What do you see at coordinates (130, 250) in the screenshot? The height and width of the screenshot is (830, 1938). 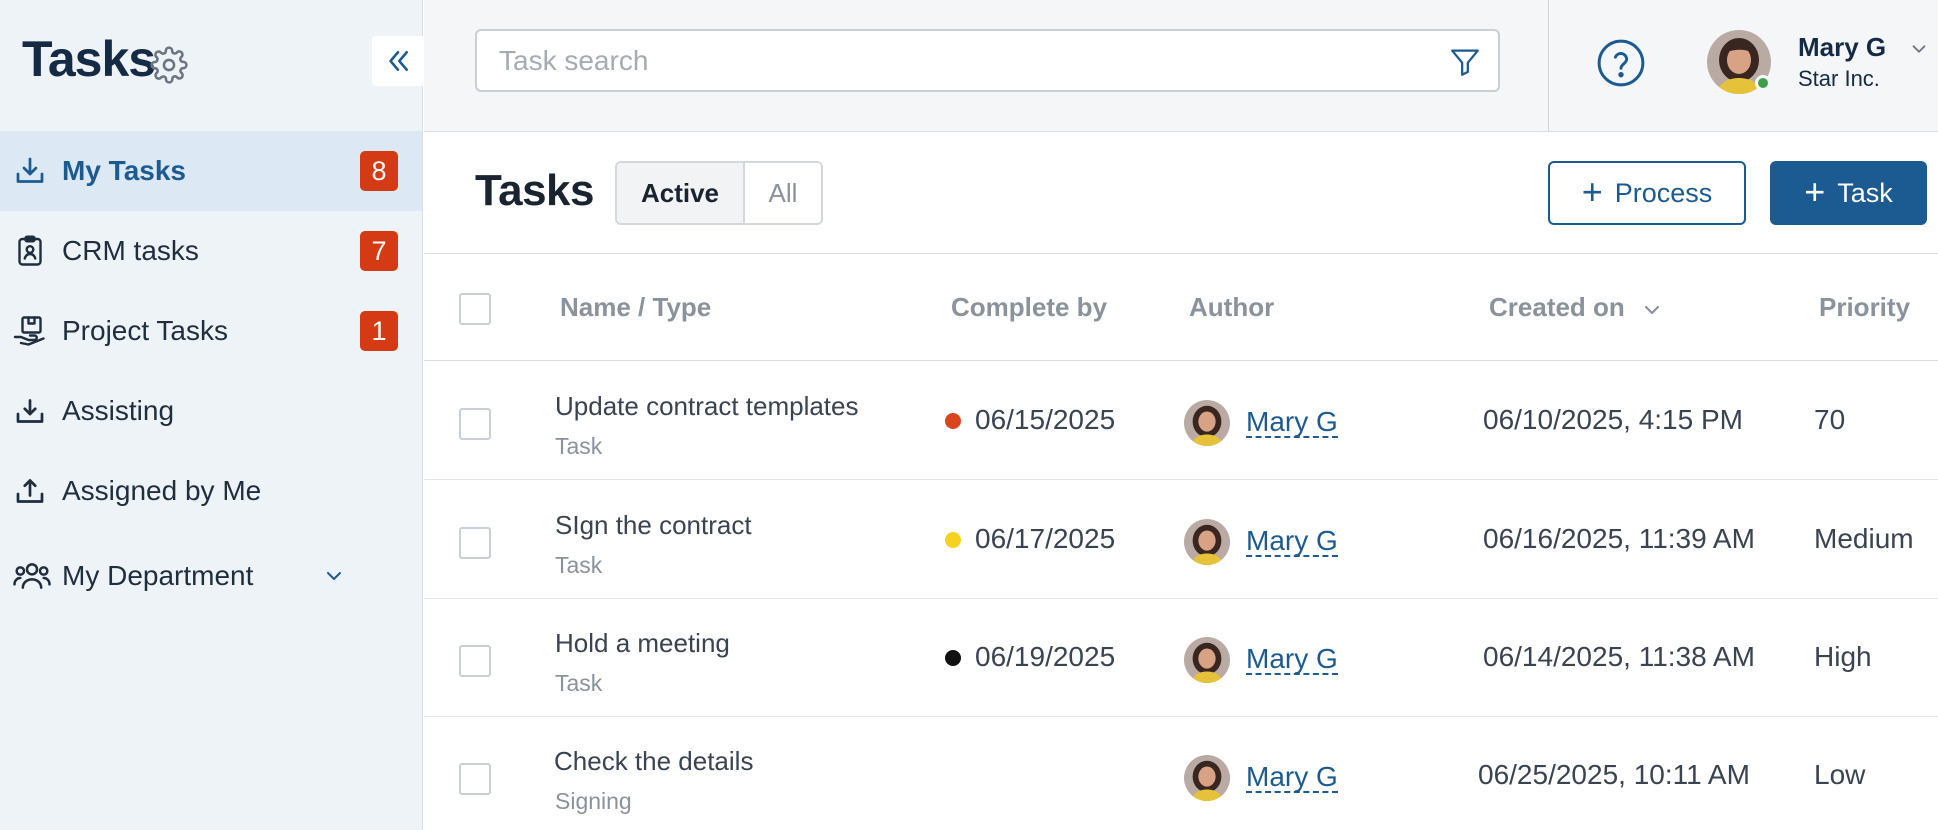 I see `sidebar-item-label: CRM tasks` at bounding box center [130, 250].